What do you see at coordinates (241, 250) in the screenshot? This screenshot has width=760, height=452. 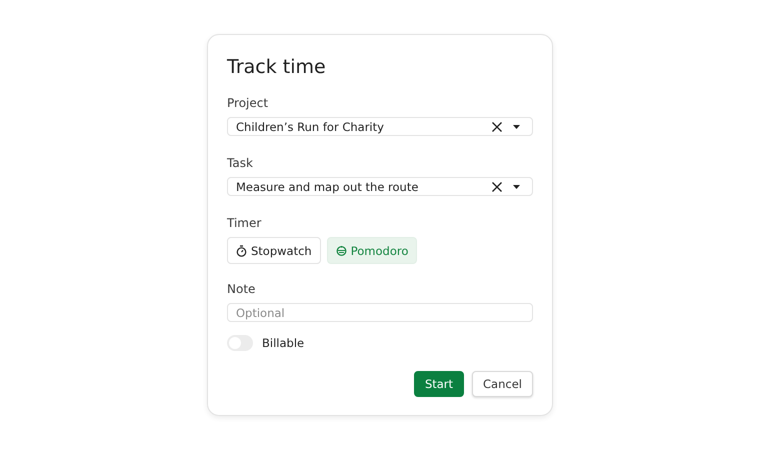 I see `stopwatch-icon` at bounding box center [241, 250].